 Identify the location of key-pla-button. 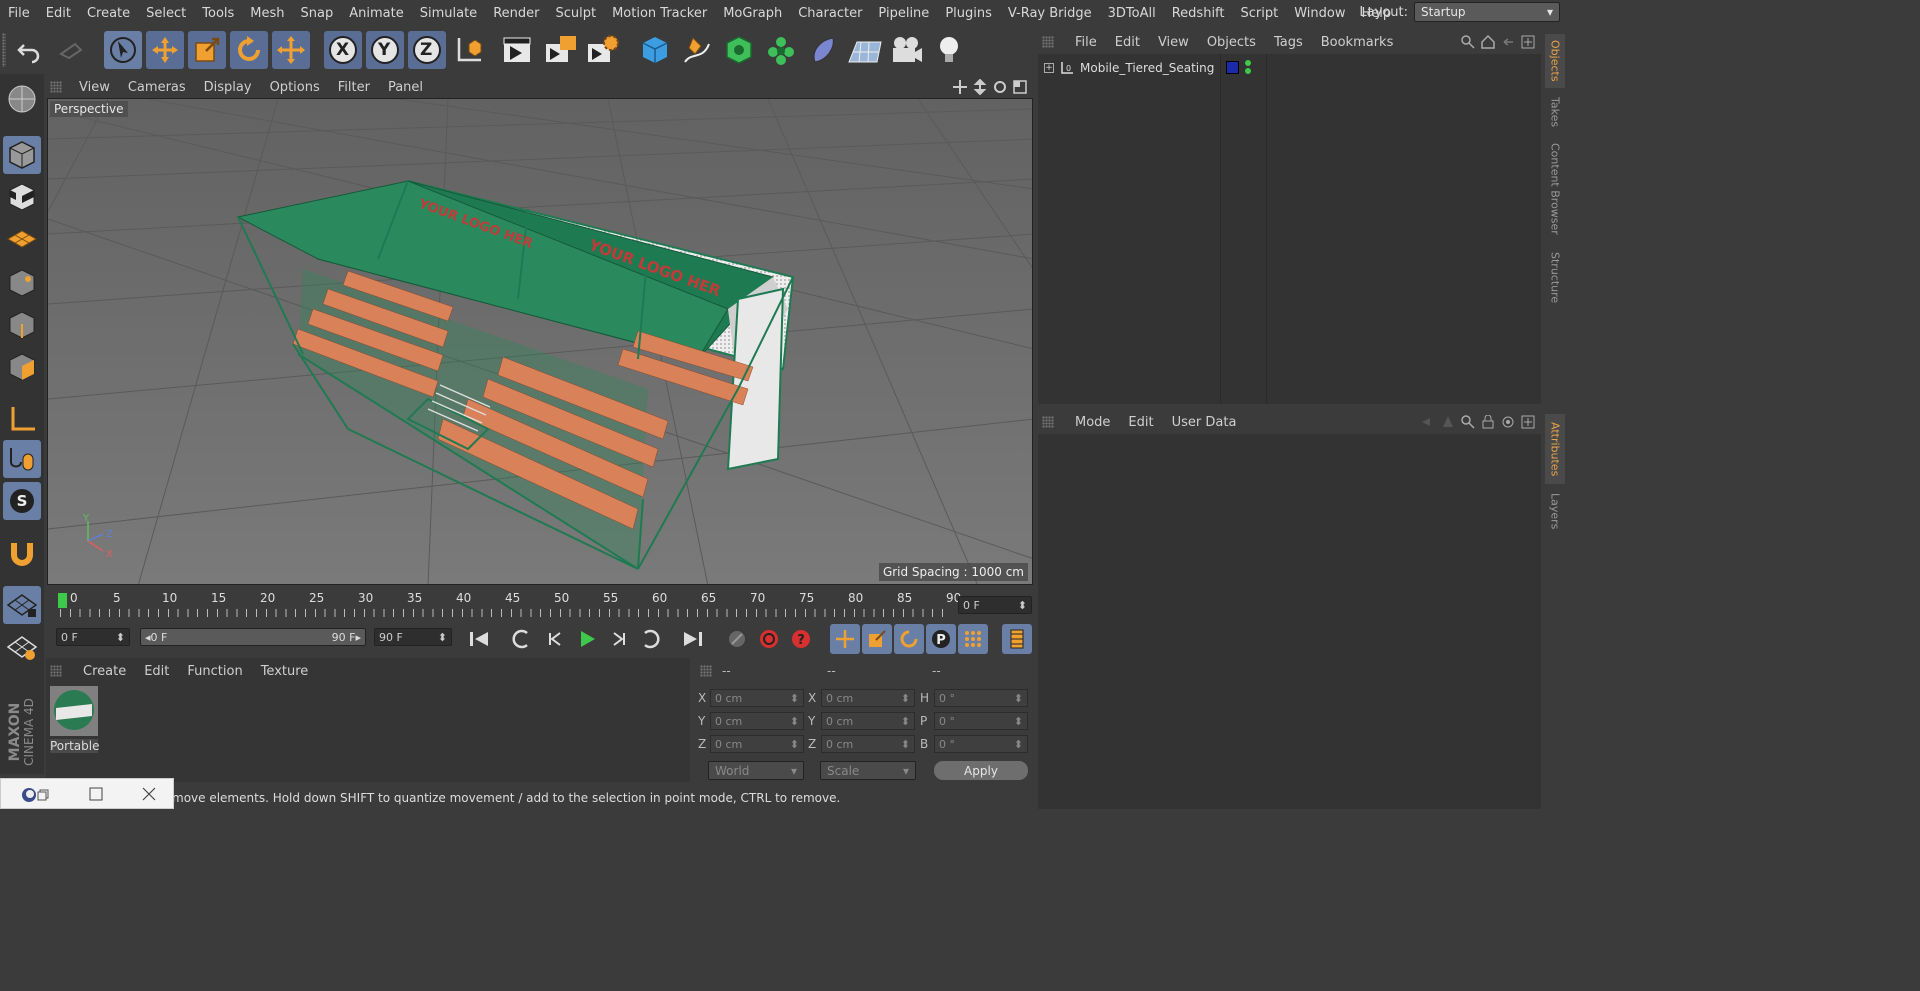
(973, 639).